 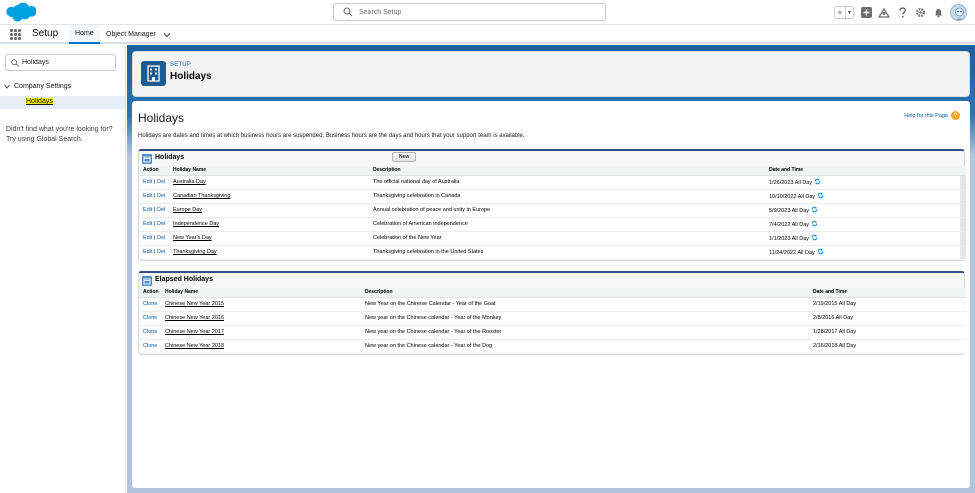 I want to click on trailhead-icon, so click(x=884, y=13).